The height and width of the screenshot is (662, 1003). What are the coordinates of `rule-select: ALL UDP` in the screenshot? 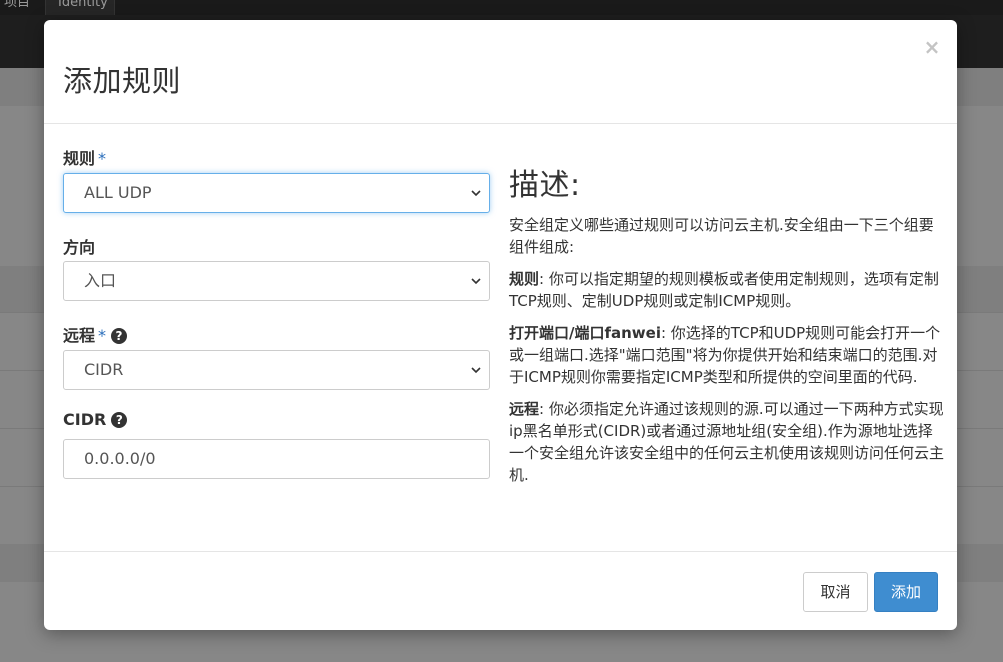 It's located at (276, 193).